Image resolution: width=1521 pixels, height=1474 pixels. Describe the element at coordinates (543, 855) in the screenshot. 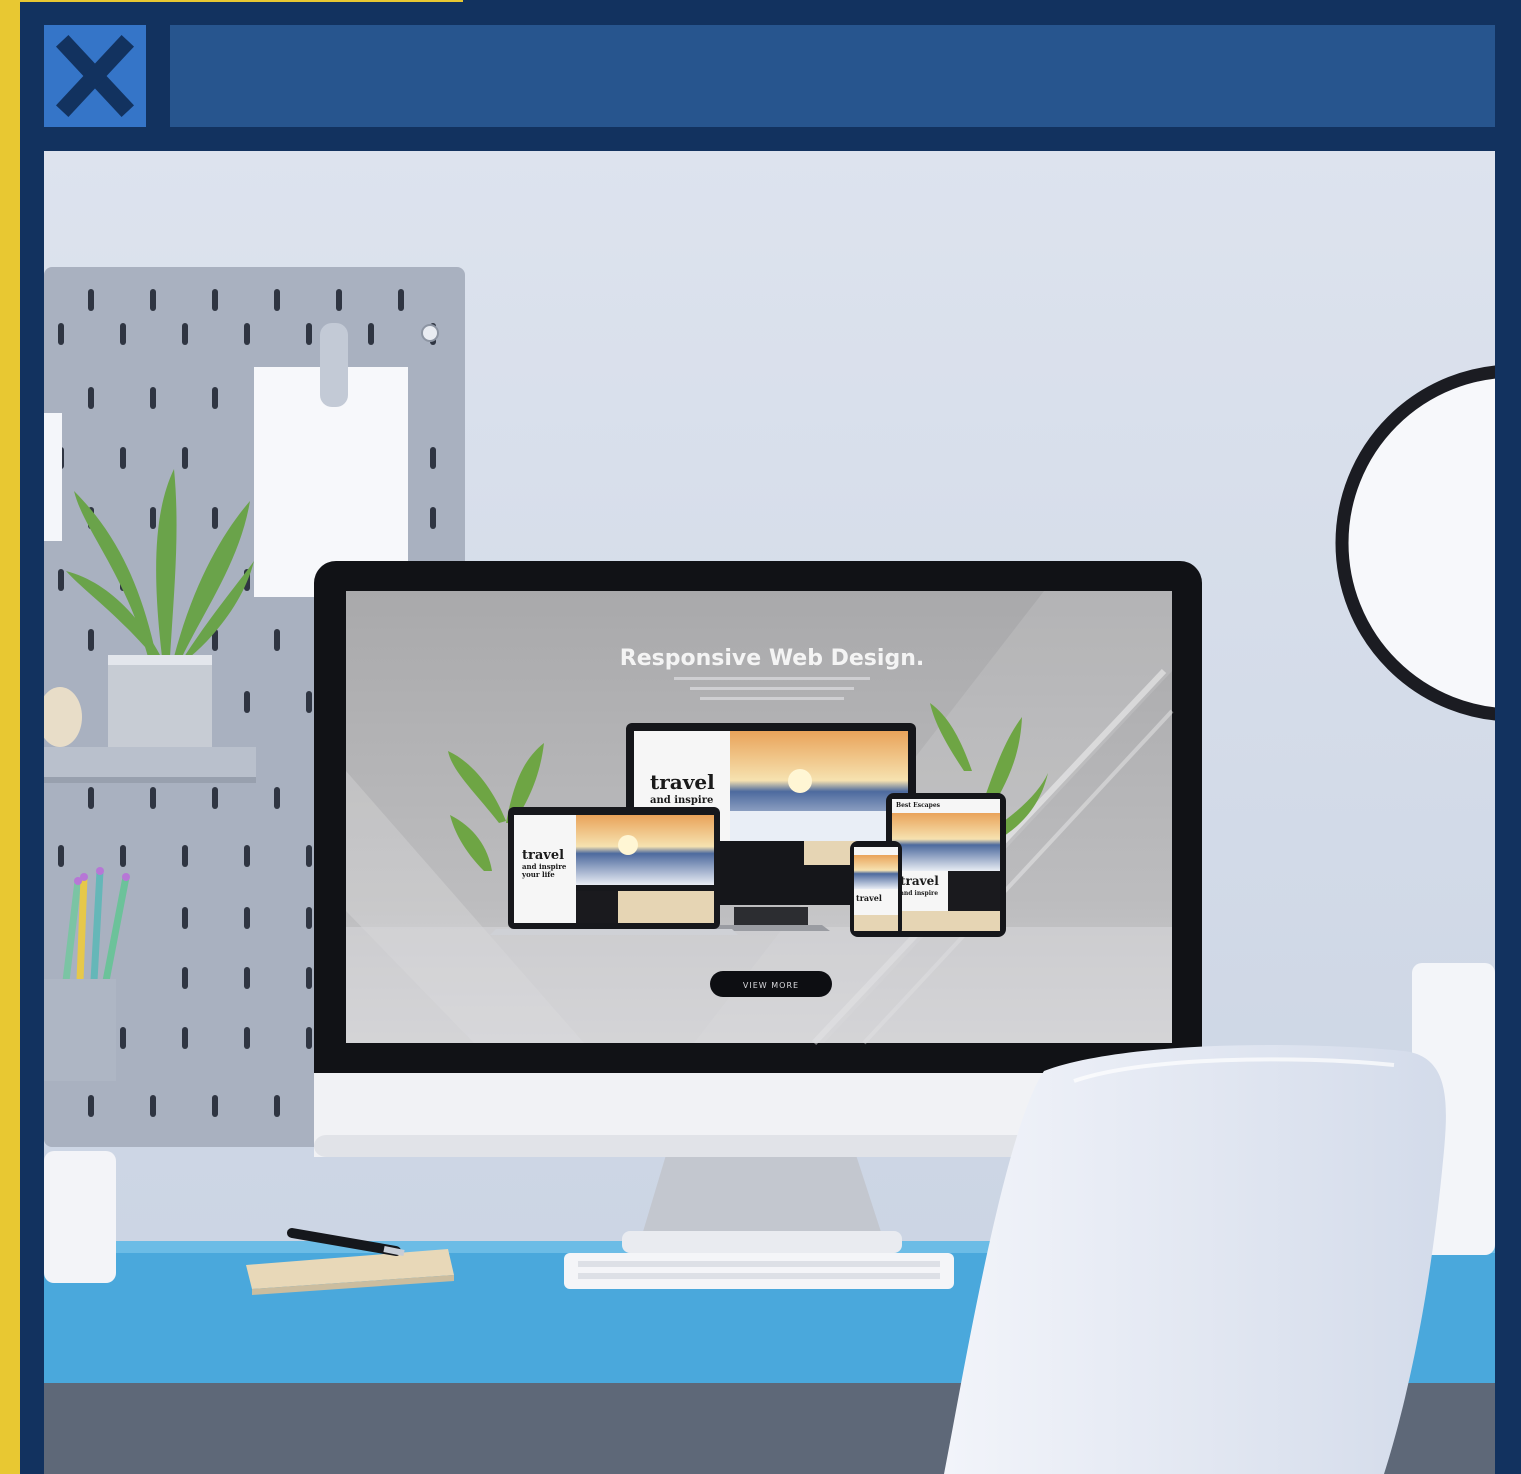

I see `laptop-mockup-headline: travel` at that location.